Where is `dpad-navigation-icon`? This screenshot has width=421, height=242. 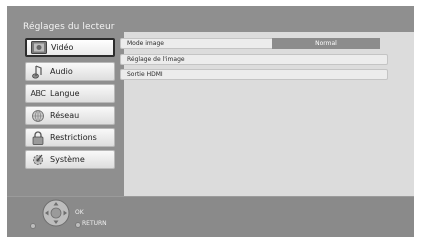
dpad-navigation-icon is located at coordinates (56, 215).